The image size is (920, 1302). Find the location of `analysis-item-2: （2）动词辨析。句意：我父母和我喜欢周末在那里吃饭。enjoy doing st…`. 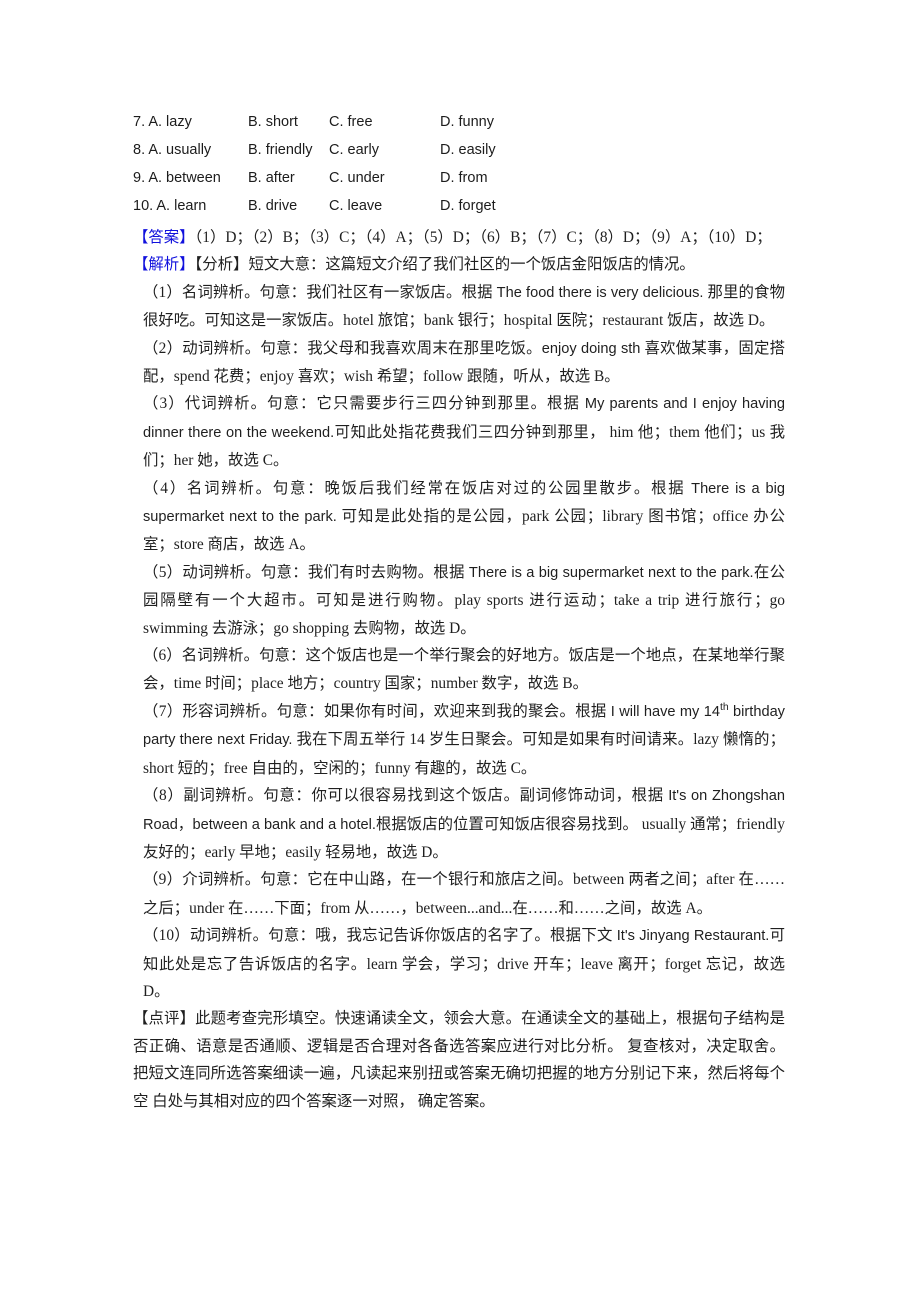

analysis-item-2: （2）动词辨析。句意：我父母和我喜欢周末在那里吃饭。enjoy doing st… is located at coordinates (459, 363).